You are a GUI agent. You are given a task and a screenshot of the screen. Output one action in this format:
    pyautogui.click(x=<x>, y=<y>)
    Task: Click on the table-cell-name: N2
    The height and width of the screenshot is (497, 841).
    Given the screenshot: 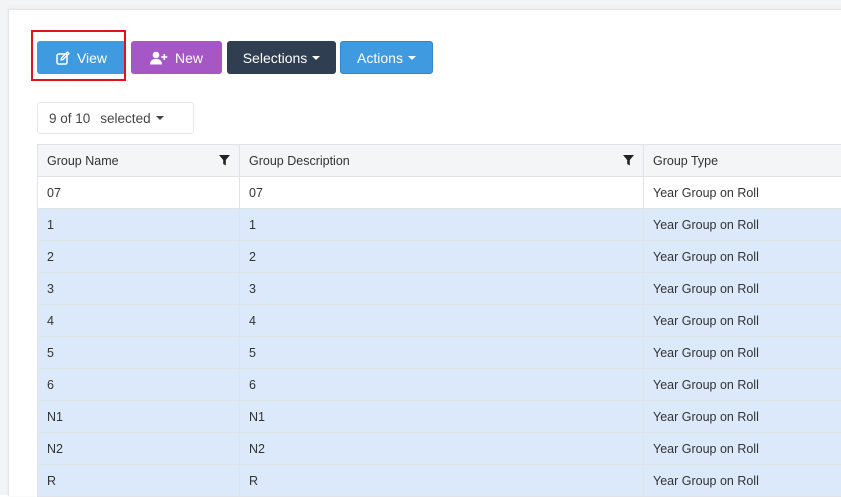 What is the action you would take?
    pyautogui.click(x=139, y=449)
    